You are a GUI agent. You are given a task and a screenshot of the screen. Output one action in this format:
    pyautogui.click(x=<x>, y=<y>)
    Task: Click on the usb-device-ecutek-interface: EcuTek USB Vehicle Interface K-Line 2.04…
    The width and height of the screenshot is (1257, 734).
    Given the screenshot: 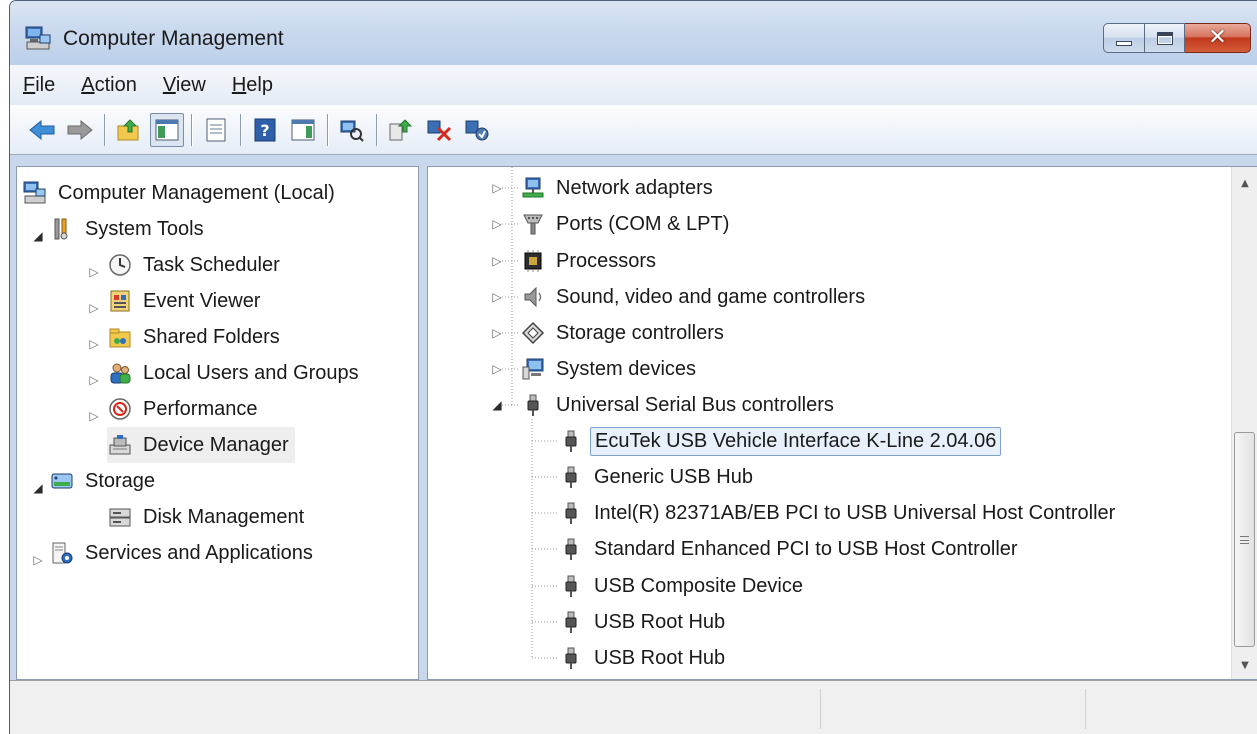 What is the action you would take?
    pyautogui.click(x=780, y=441)
    